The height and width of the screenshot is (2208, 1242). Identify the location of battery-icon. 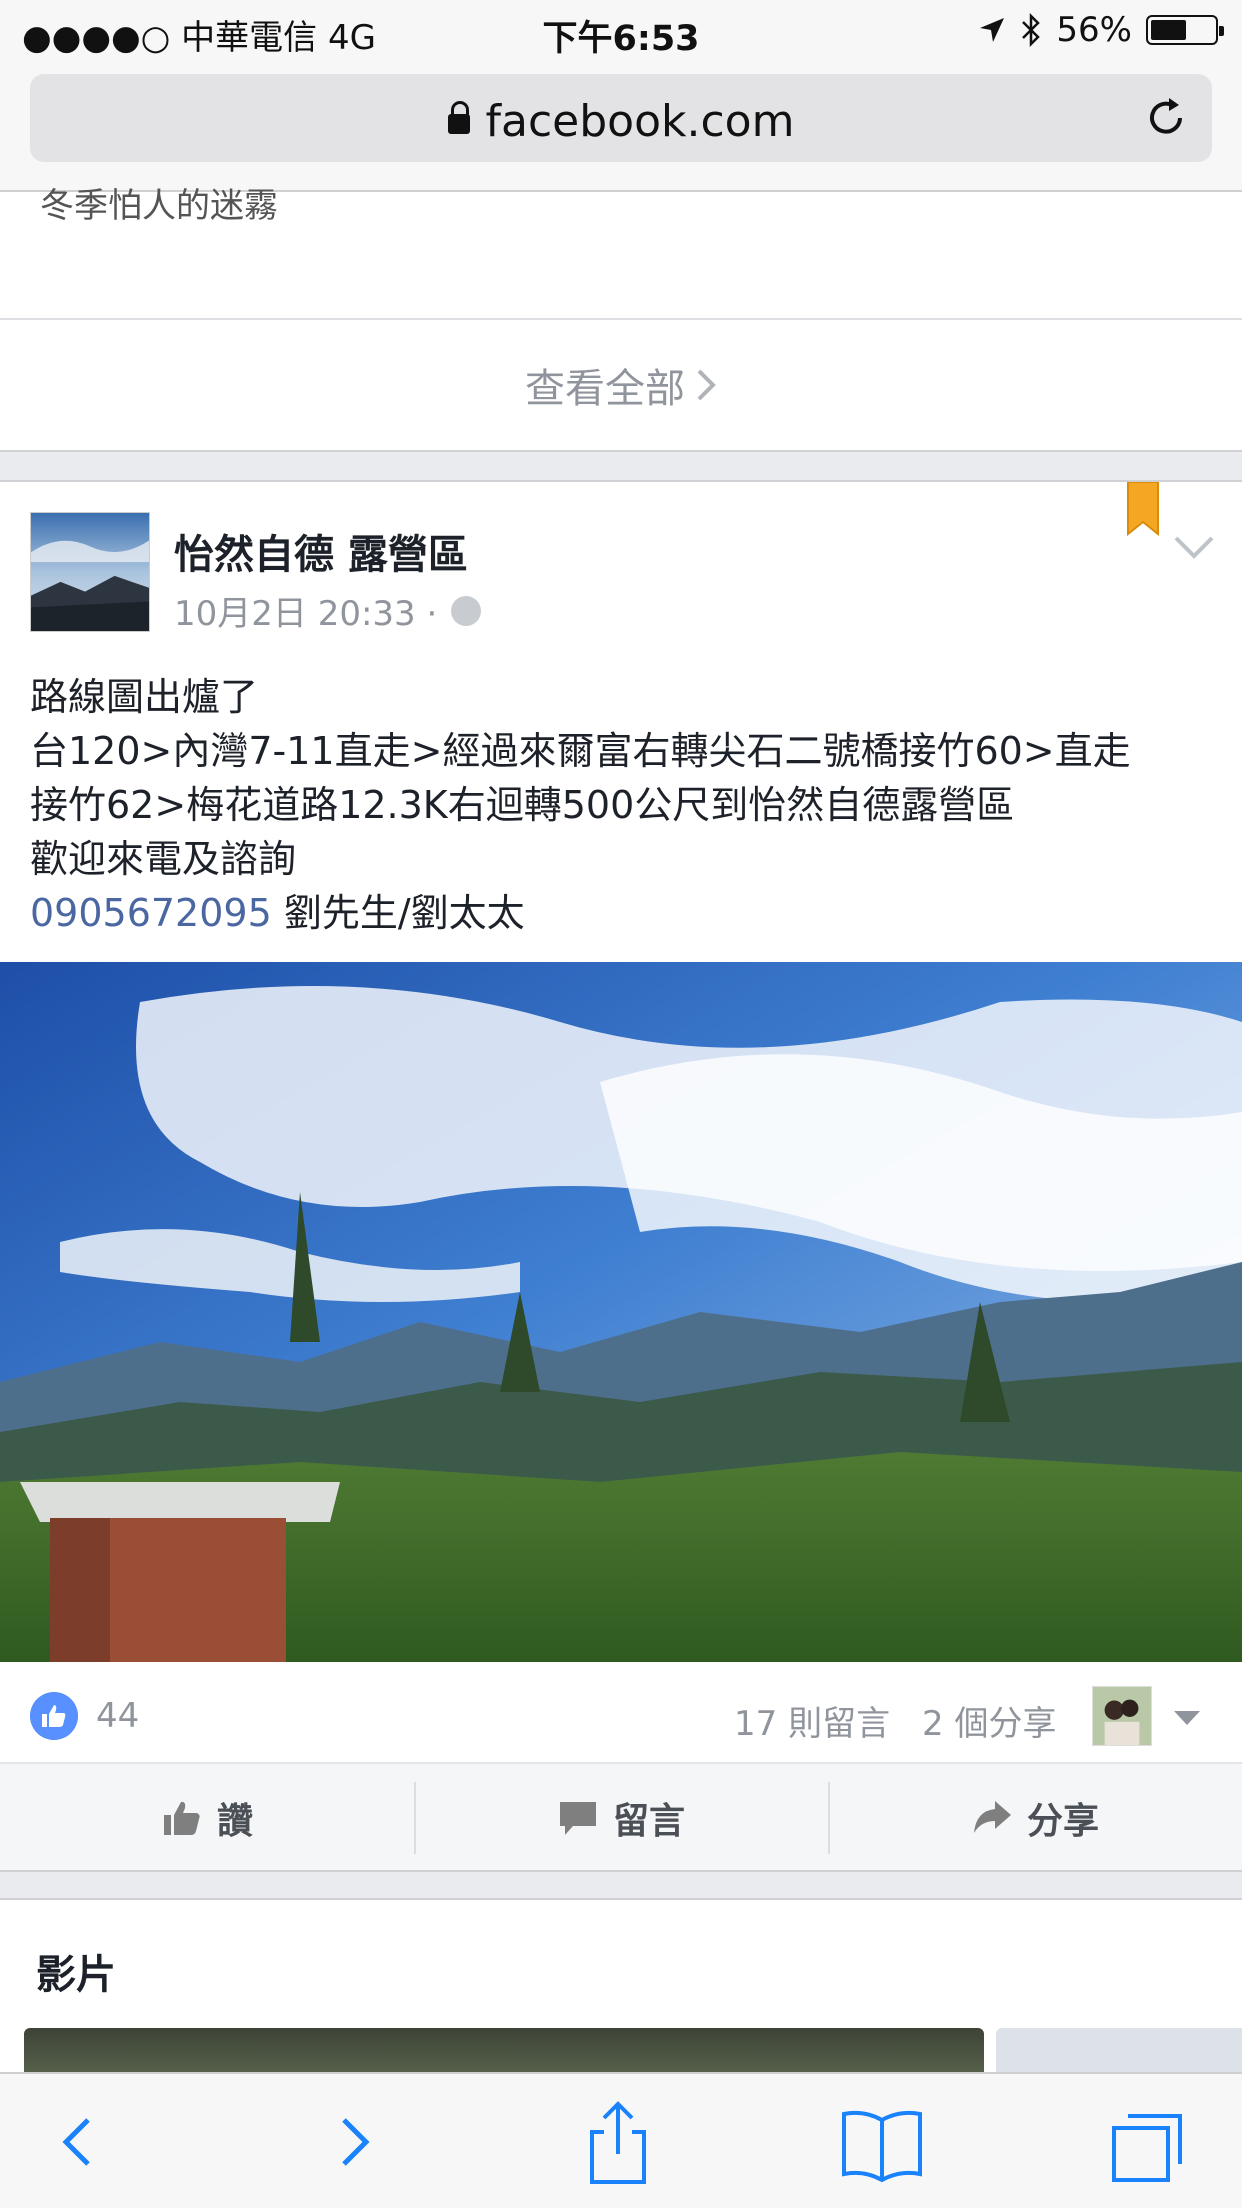
(1185, 30).